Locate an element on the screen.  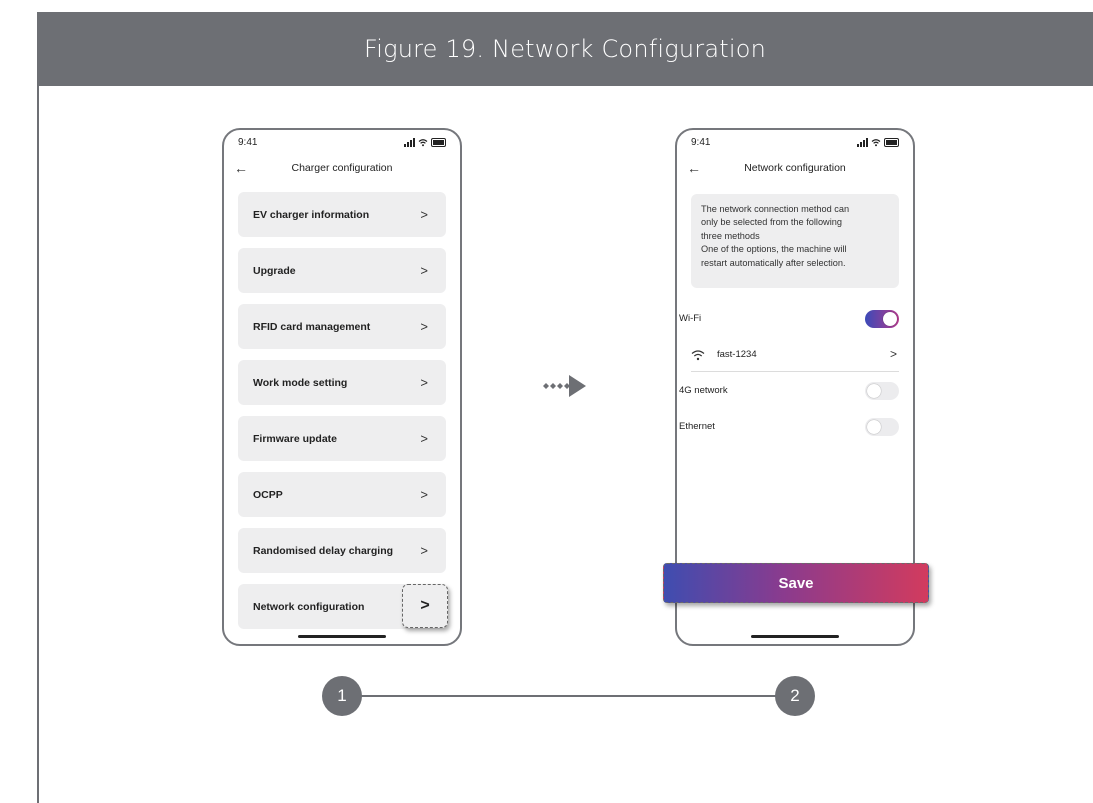
divider is located at coordinates (795, 371).